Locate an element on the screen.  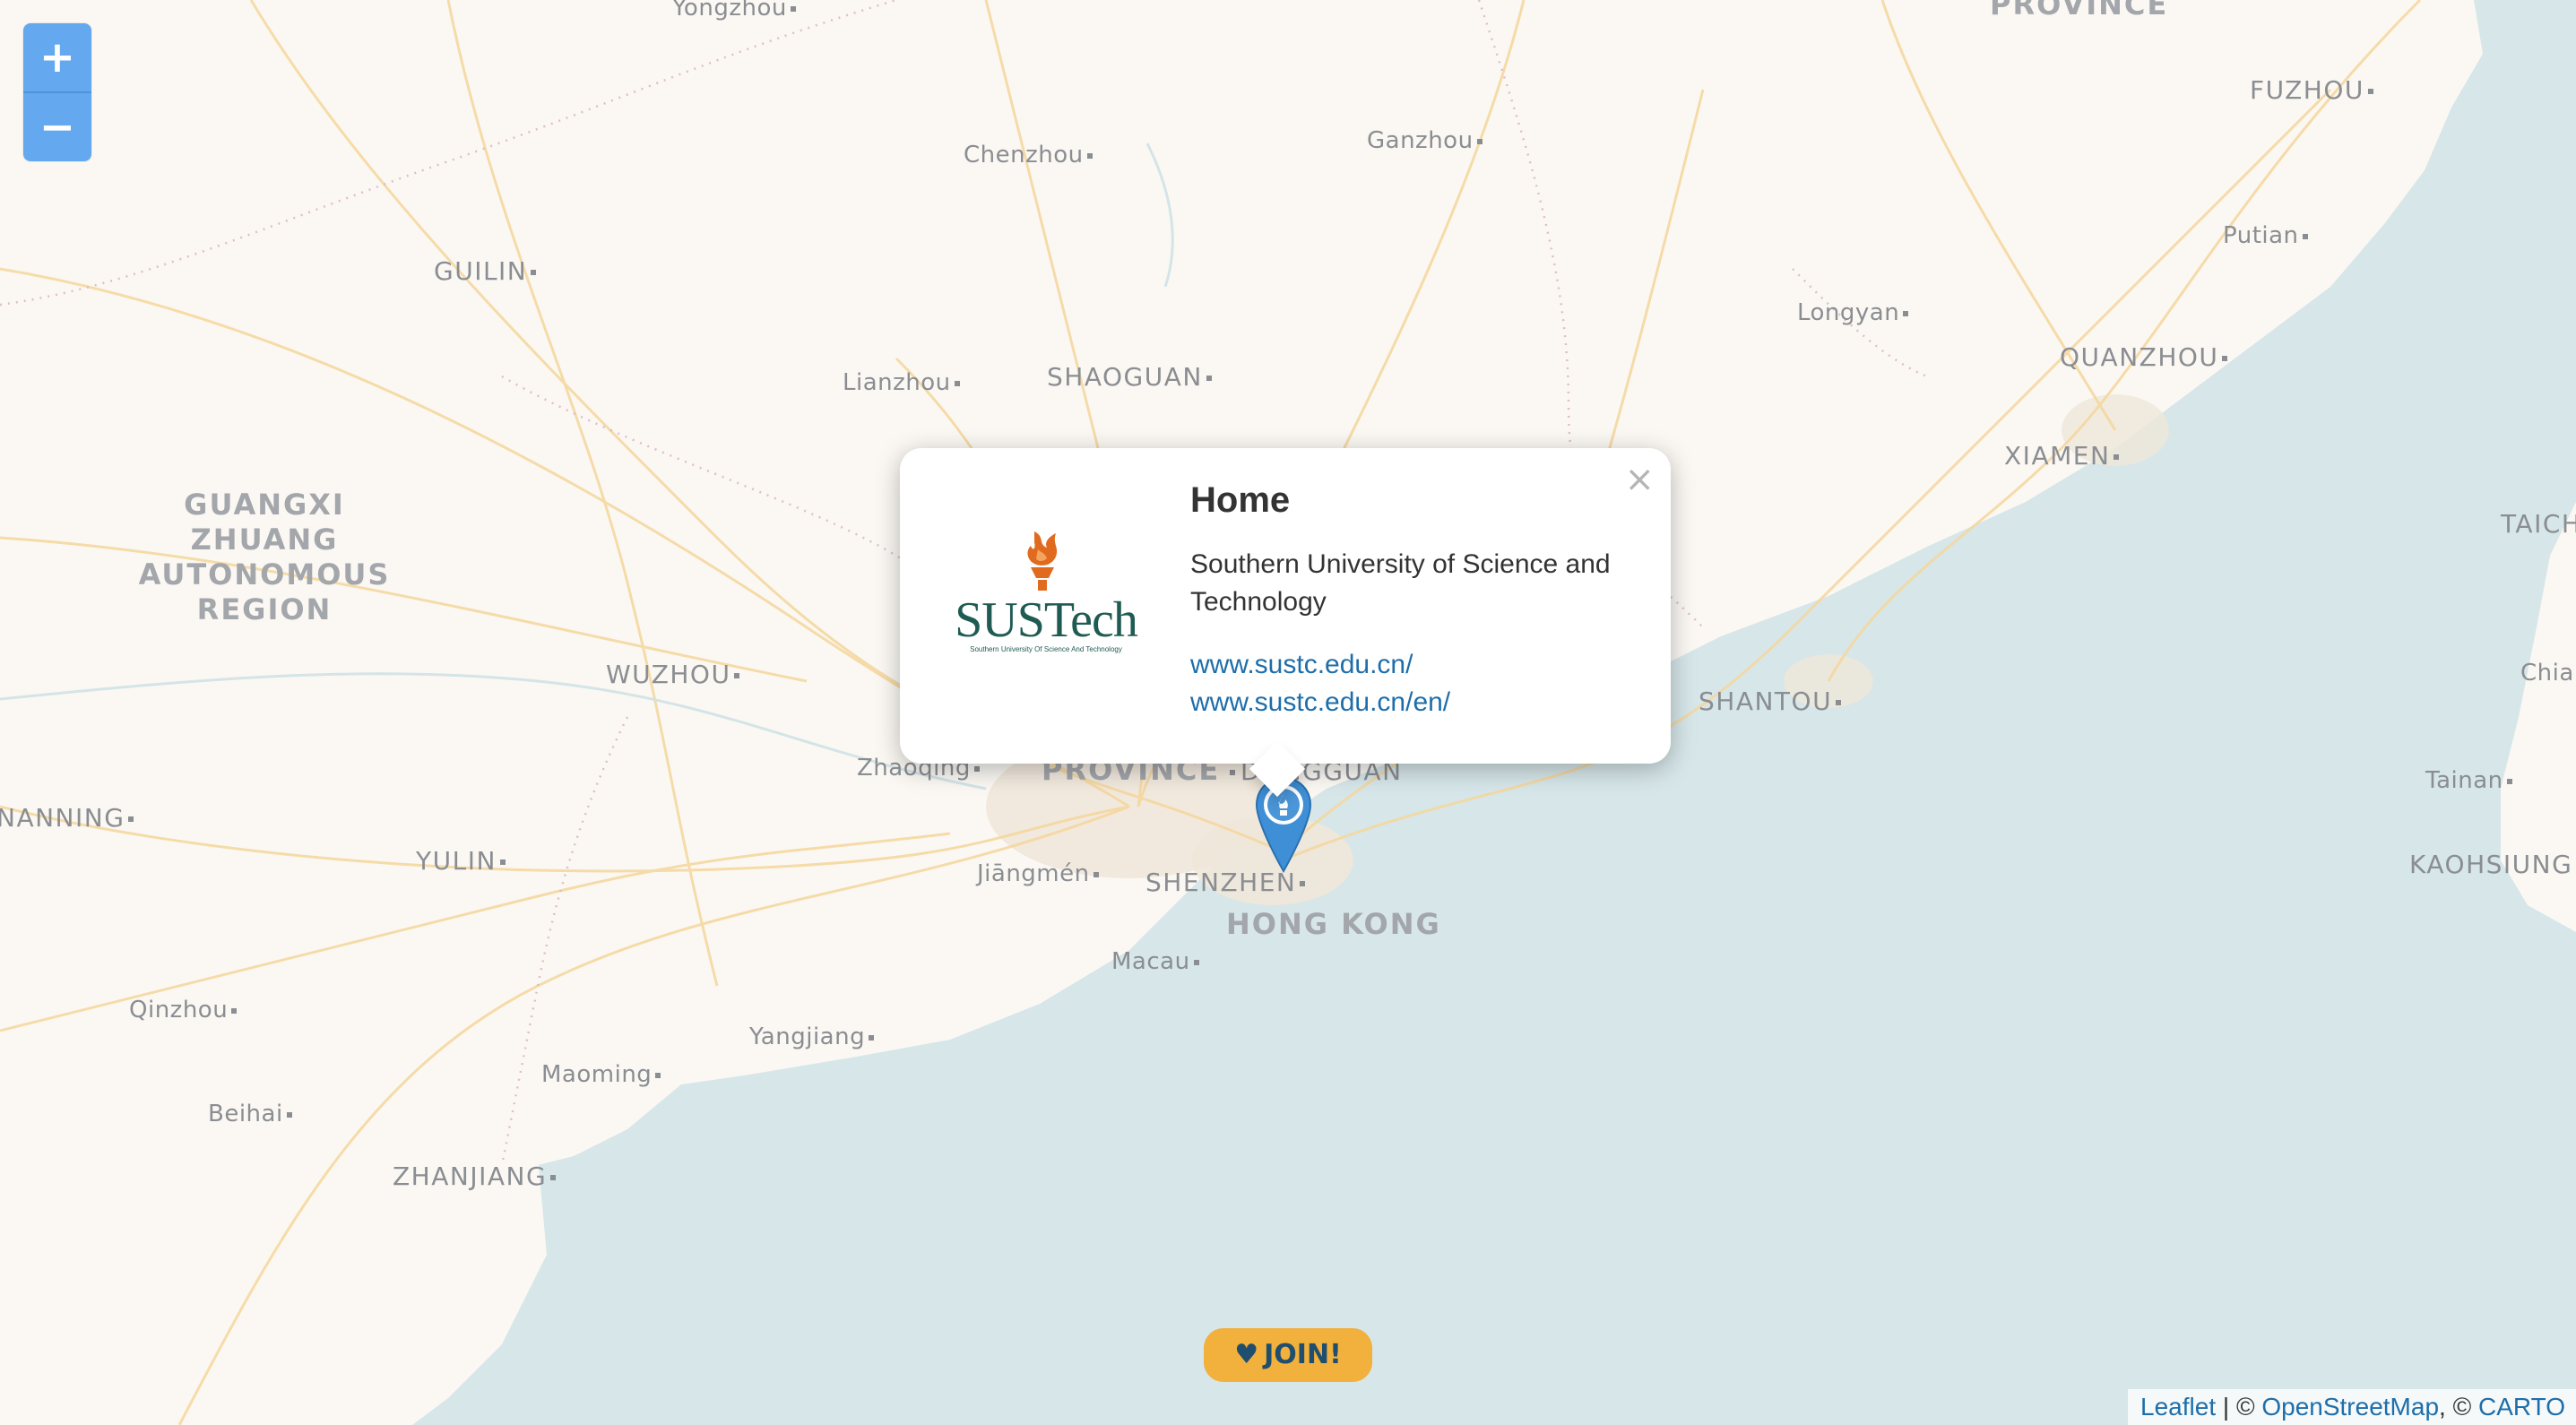
place-label: Qinzhou is located at coordinates (183, 1010).